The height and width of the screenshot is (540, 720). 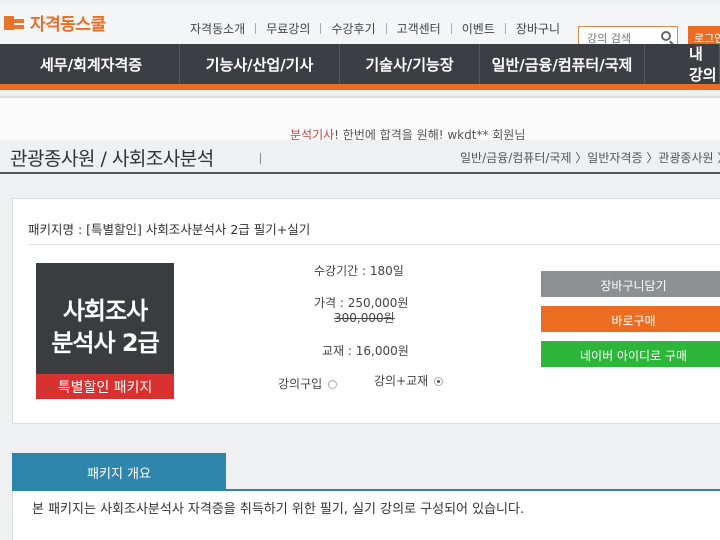 I want to click on topnav-reviews: 수강후기, so click(x=353, y=28).